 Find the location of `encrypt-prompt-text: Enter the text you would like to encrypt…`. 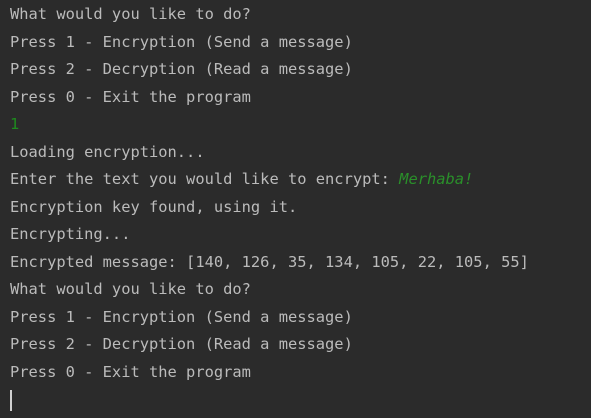

encrypt-prompt-text: Enter the text you would like to encrypt… is located at coordinates (205, 179).